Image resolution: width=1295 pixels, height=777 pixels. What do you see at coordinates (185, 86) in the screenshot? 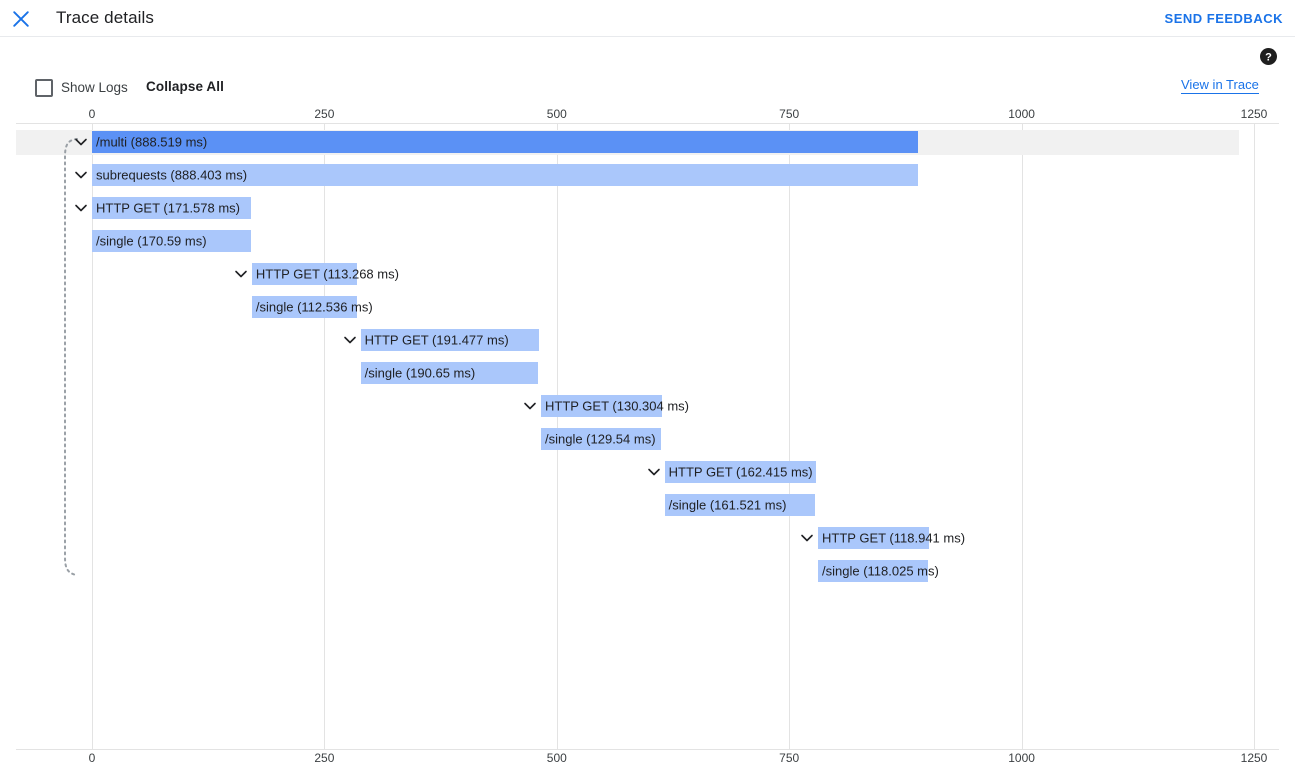
I see `collapse-all-button: Collapse All` at bounding box center [185, 86].